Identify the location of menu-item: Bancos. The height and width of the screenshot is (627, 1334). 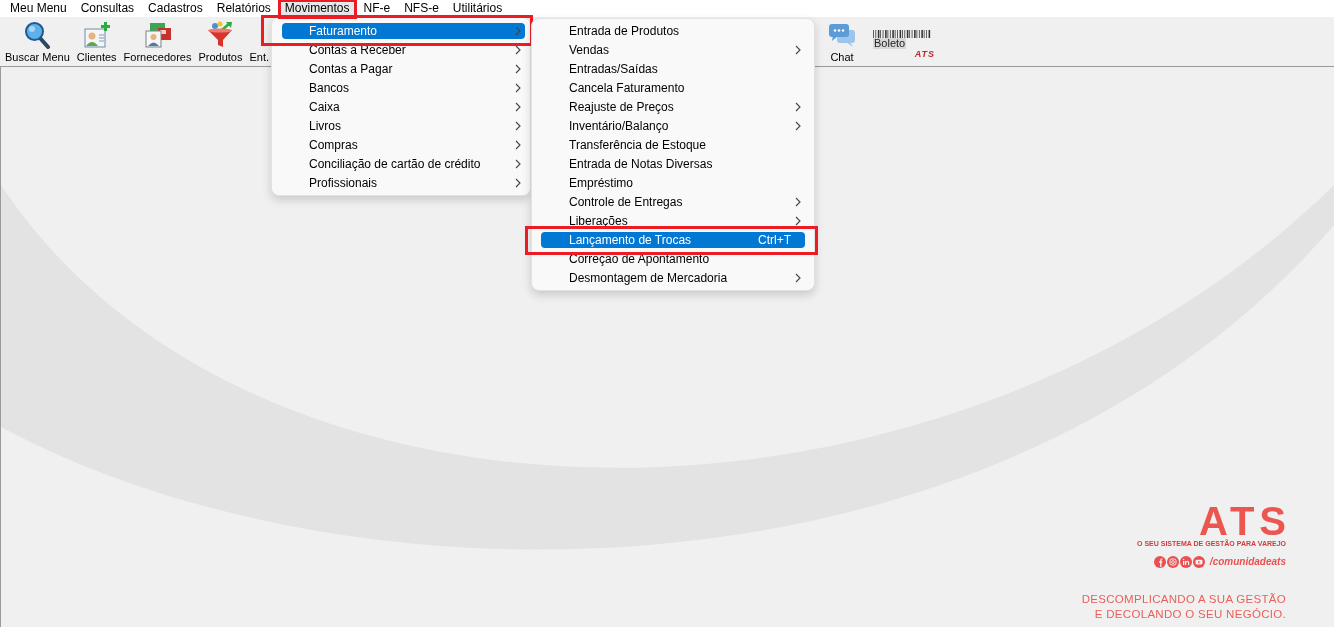
(403, 88).